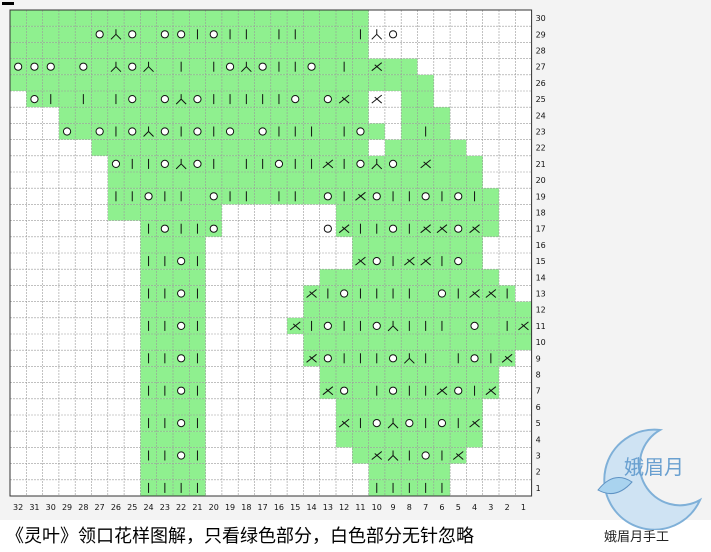 The height and width of the screenshot is (552, 711). What do you see at coordinates (100, 507) in the screenshot?
I see `column-number-label: 27` at bounding box center [100, 507].